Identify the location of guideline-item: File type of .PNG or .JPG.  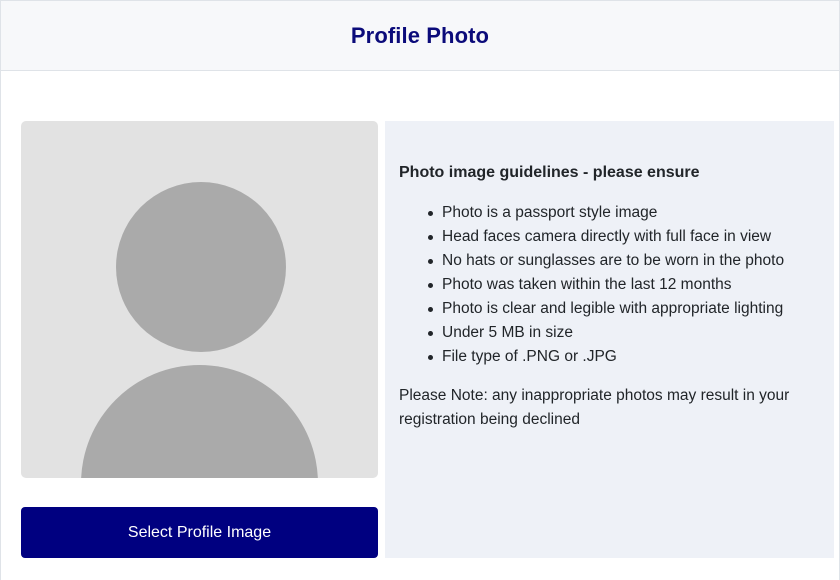
(624, 357).